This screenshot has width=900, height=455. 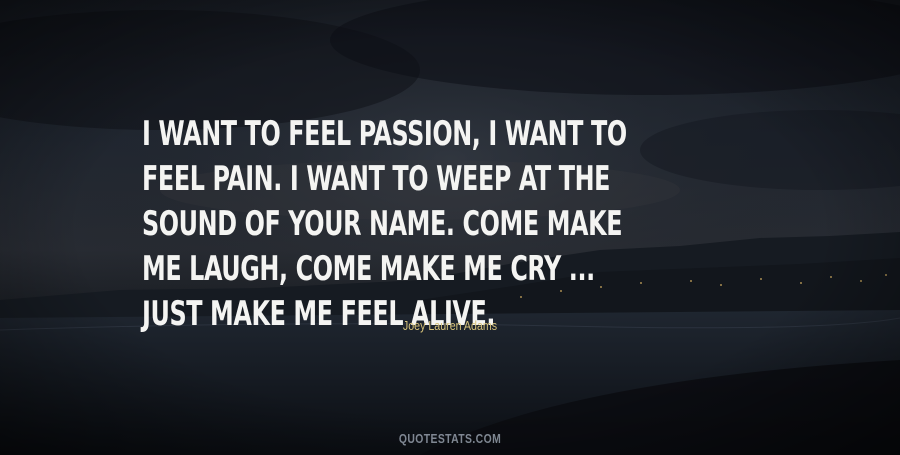 I want to click on site-watermark: QUOTESTATS.COM, so click(x=450, y=438).